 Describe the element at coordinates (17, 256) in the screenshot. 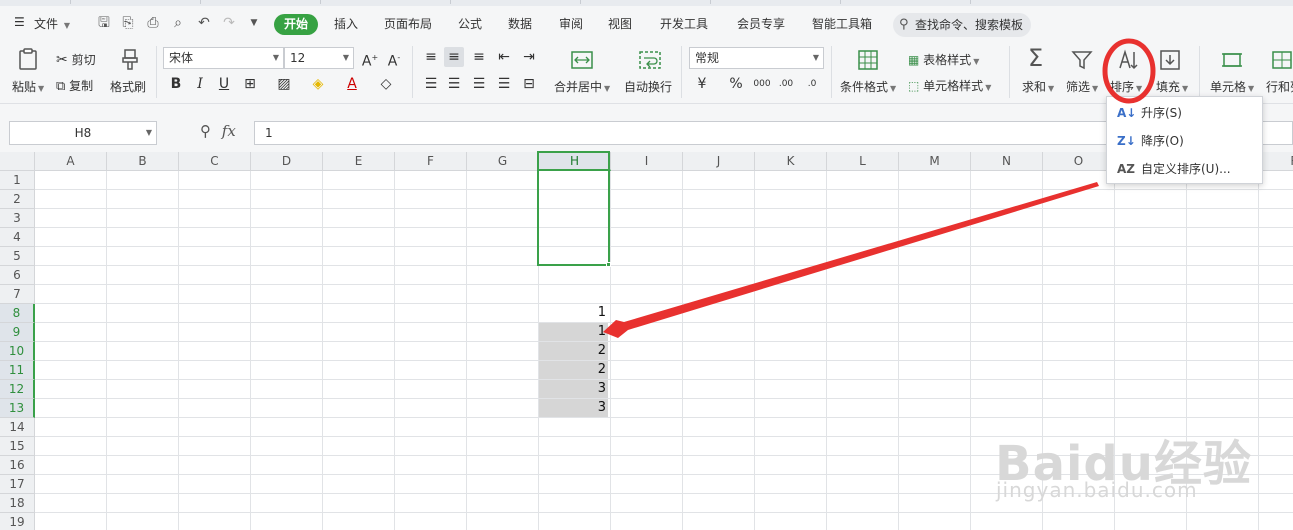

I see `row-header-5: 5` at that location.